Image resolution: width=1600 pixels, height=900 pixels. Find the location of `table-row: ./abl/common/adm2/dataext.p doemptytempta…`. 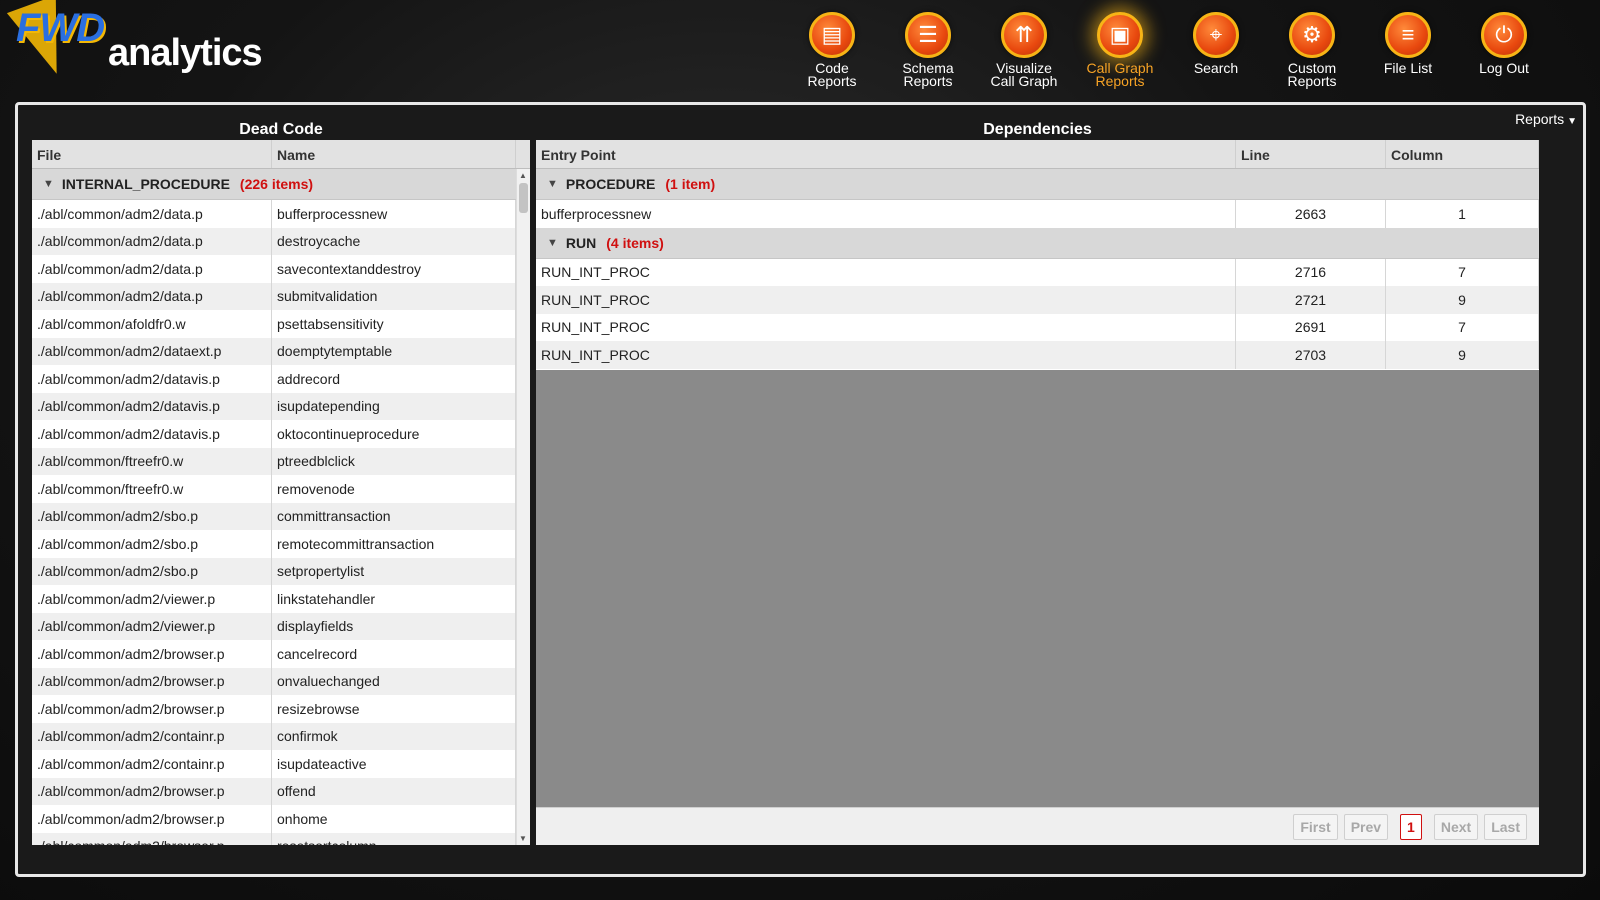

table-row: ./abl/common/adm2/dataext.p doemptytempta… is located at coordinates (281, 351).